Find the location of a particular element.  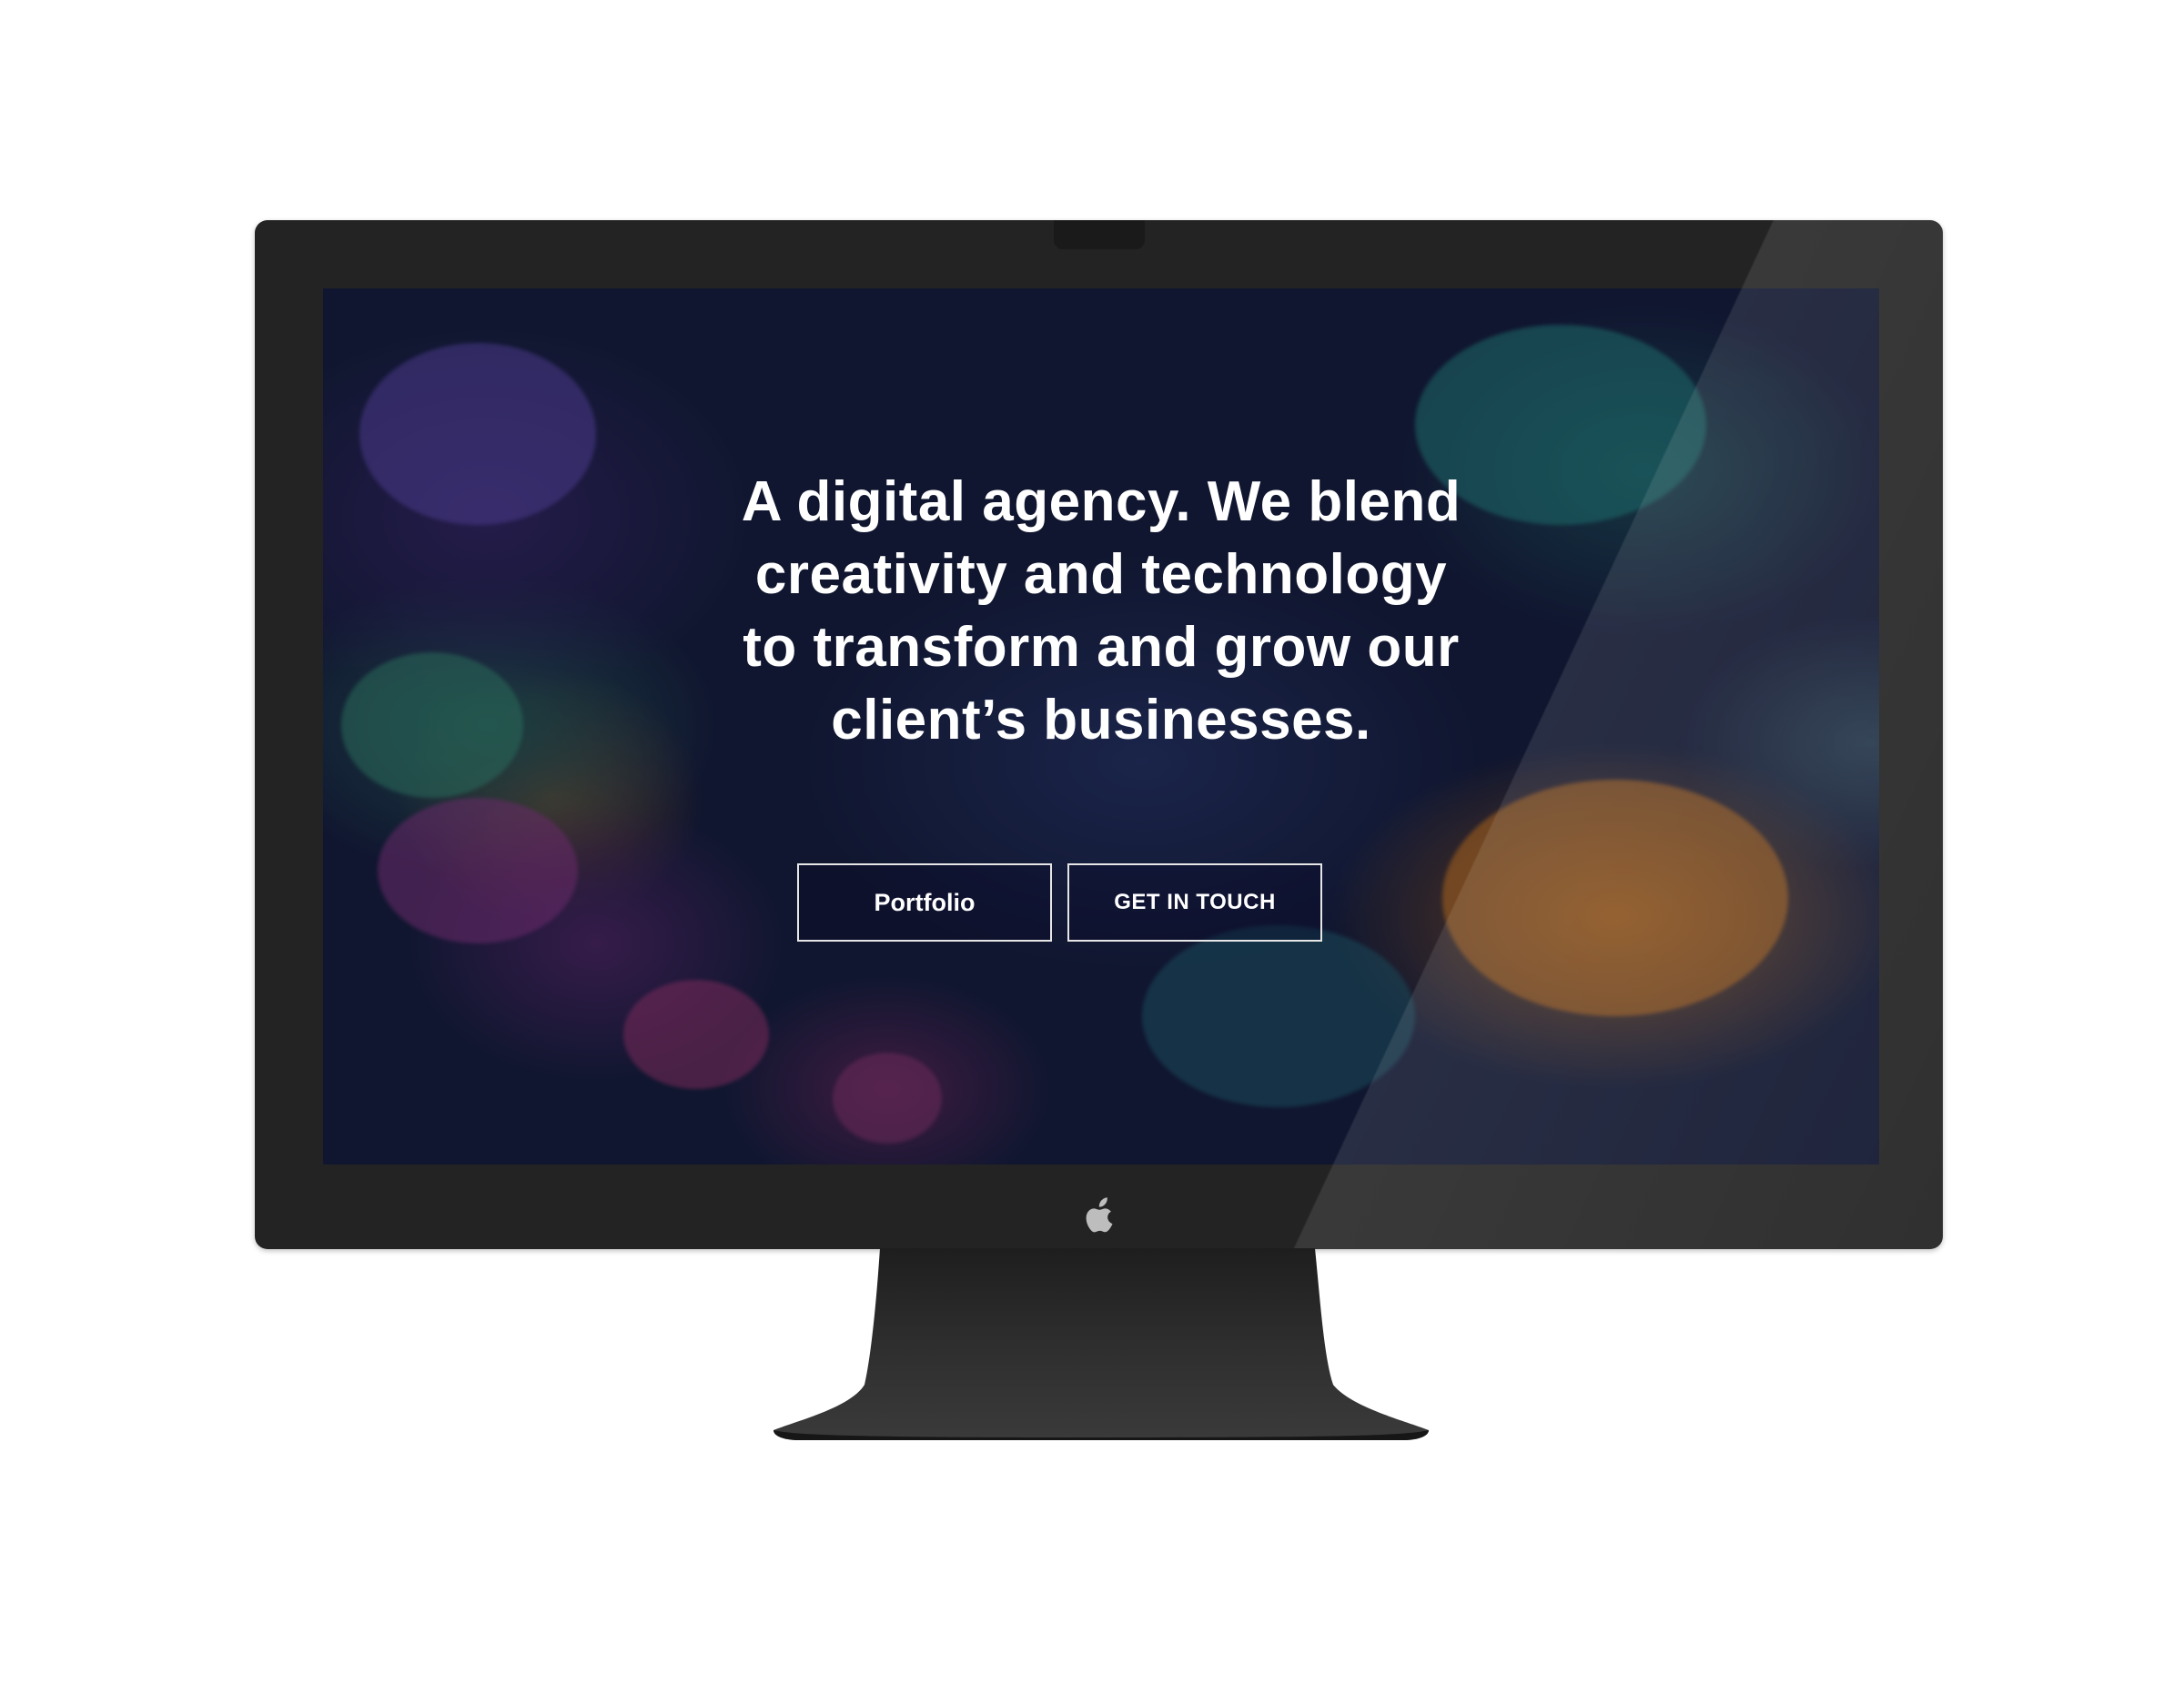

get-in-touch-button: GET IN TOUCH is located at coordinates (1194, 903).